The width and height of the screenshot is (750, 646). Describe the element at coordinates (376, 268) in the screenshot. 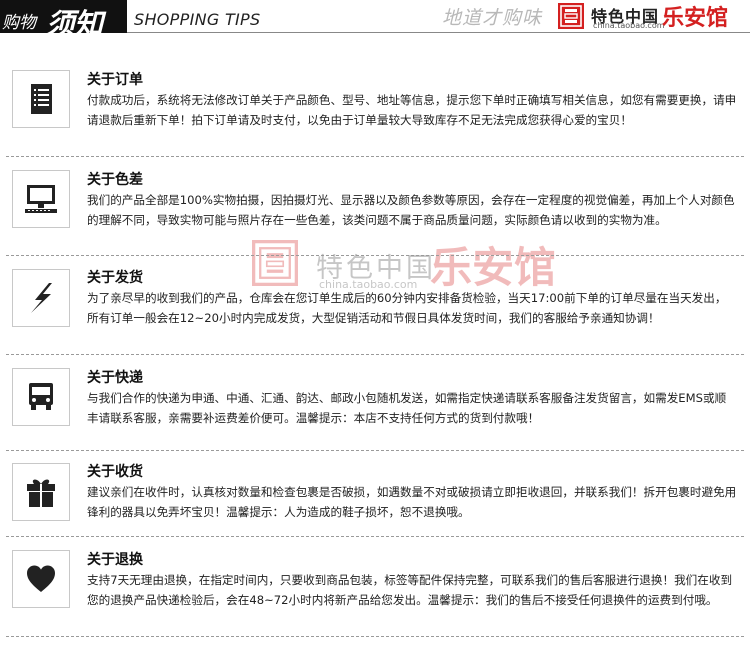

I see `watermark-brand: 特色中国` at that location.